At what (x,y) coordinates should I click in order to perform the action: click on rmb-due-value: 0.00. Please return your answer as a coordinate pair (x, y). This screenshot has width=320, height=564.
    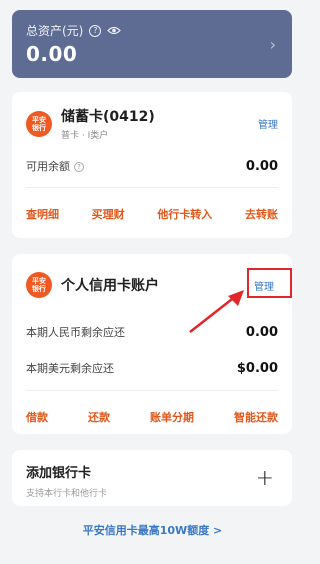
    Looking at the image, I should click on (261, 332).